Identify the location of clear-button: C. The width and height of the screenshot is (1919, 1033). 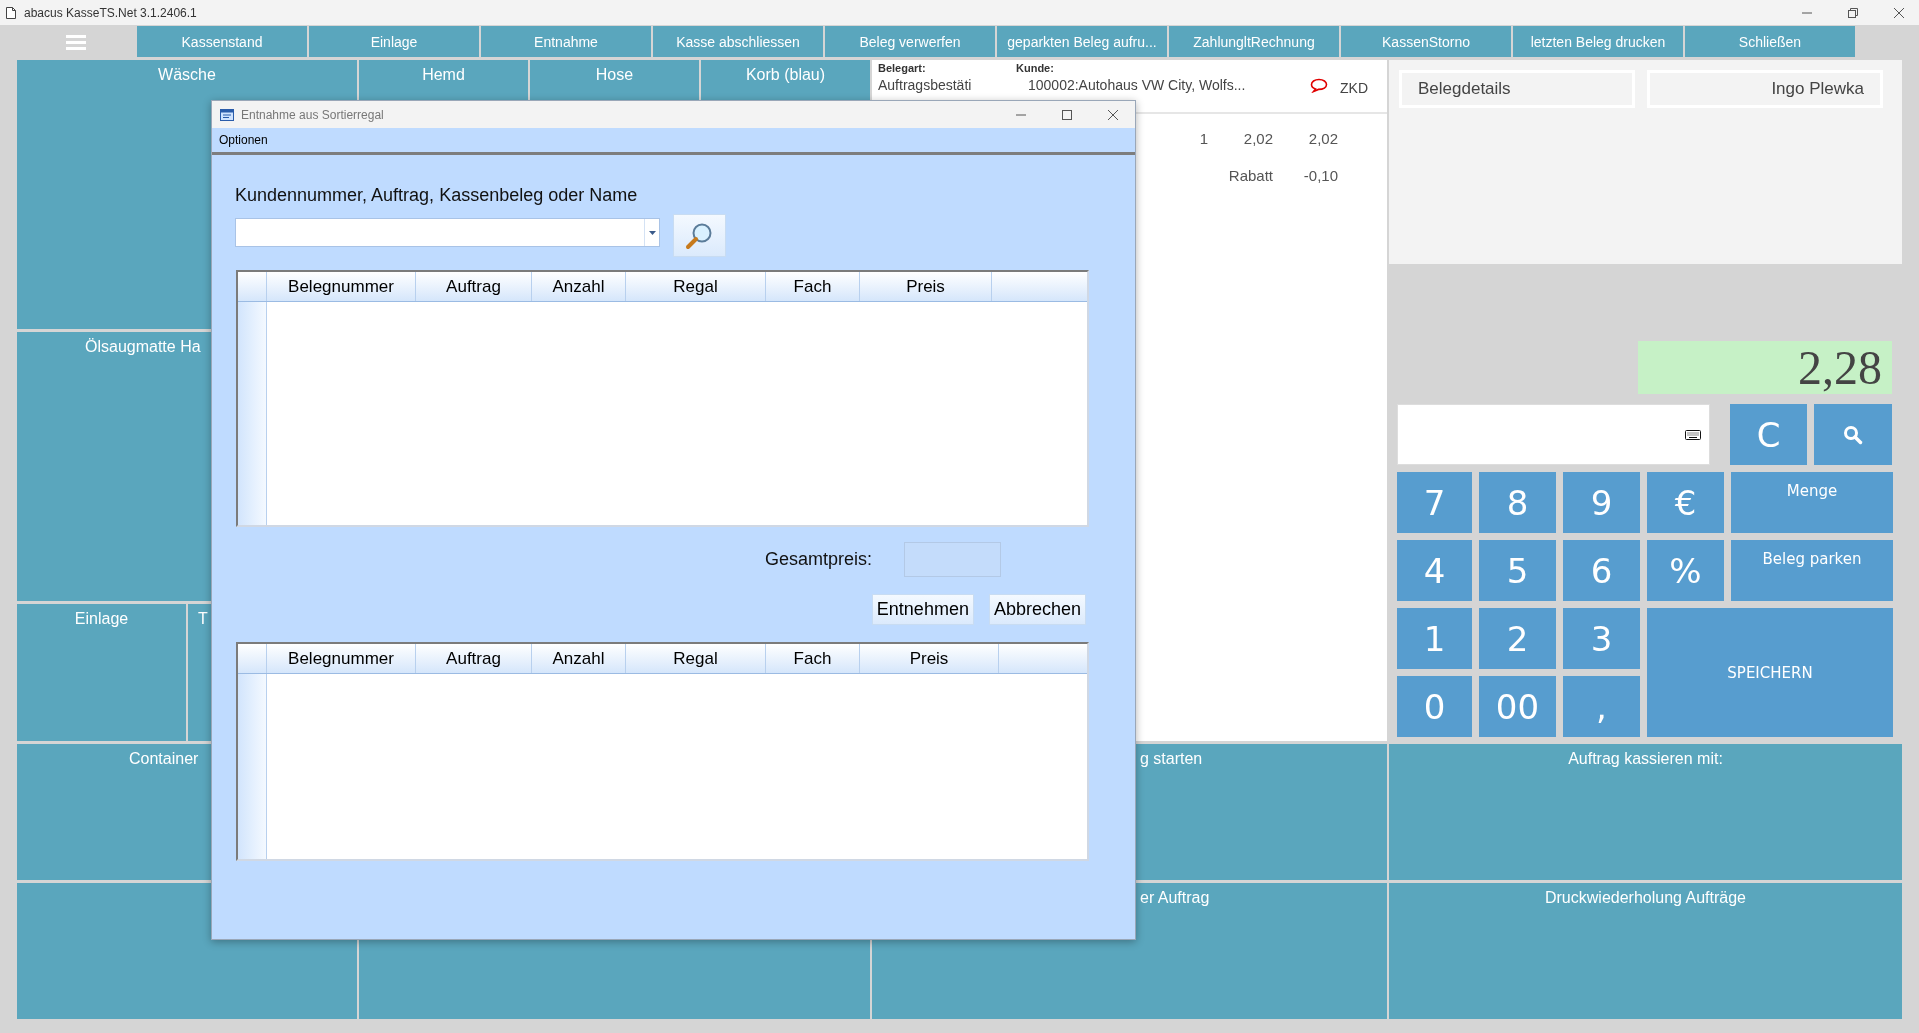
(1768, 434).